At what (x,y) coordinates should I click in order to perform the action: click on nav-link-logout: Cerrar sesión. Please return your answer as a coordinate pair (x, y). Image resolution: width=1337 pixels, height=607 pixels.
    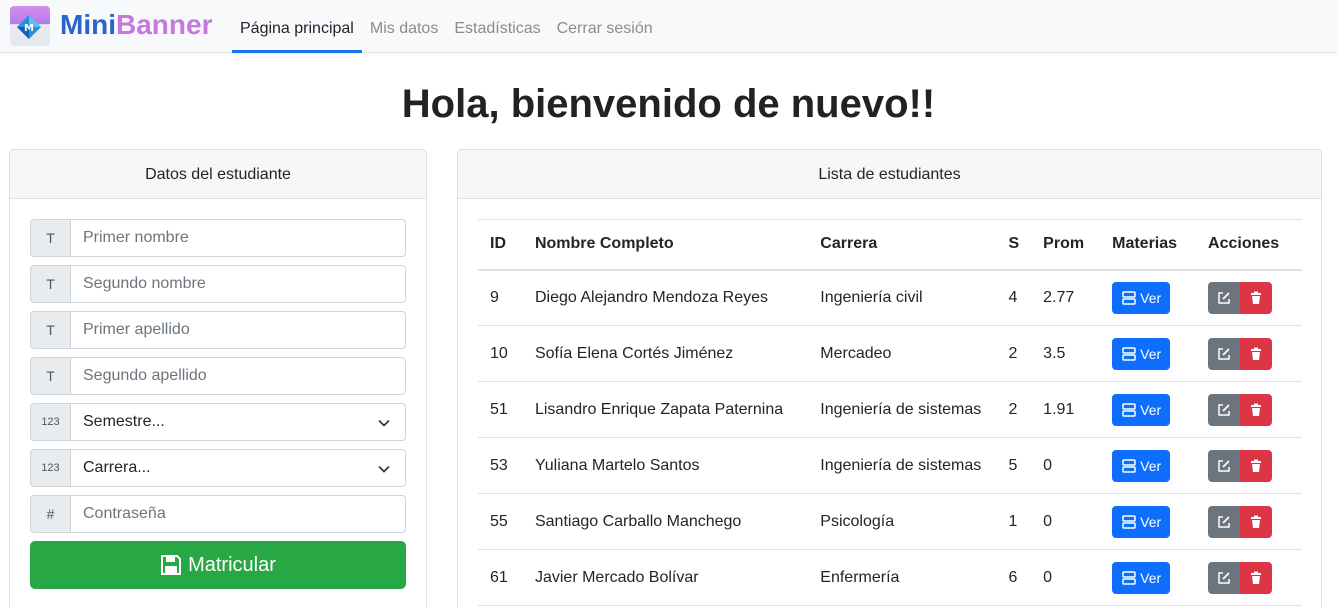
    Looking at the image, I should click on (605, 26).